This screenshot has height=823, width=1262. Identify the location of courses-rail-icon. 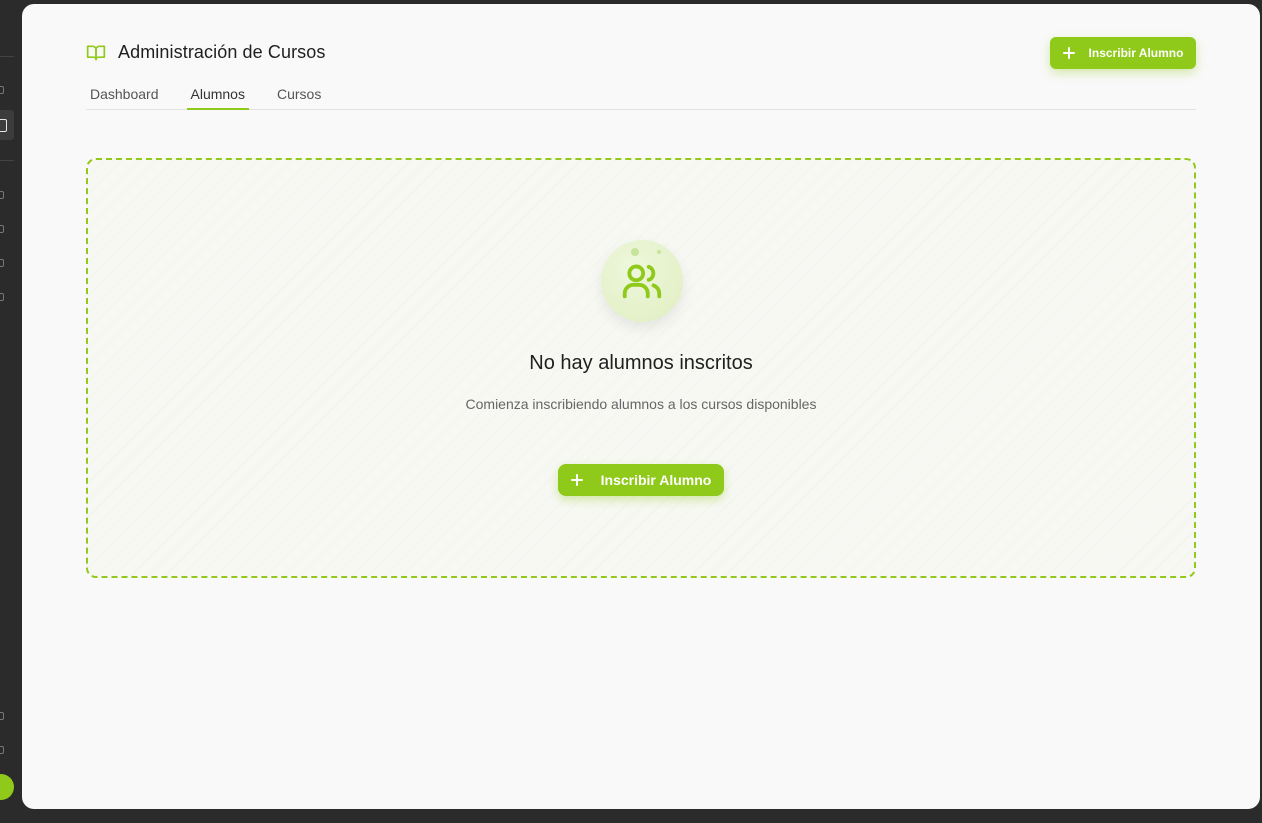
(7, 125).